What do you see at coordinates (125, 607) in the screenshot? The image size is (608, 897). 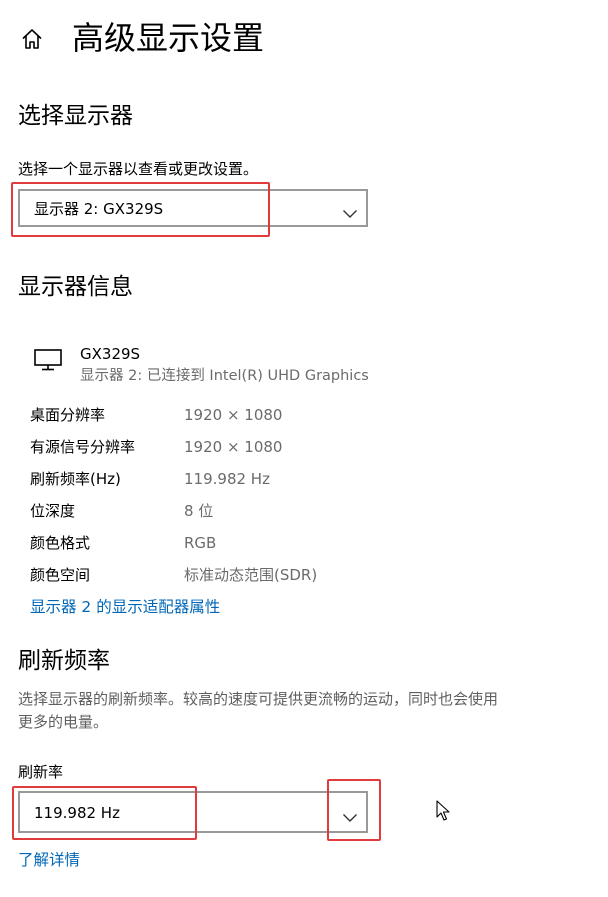 I see `adapter-properties-link: 显示器 2 的显示适配器属性` at bounding box center [125, 607].